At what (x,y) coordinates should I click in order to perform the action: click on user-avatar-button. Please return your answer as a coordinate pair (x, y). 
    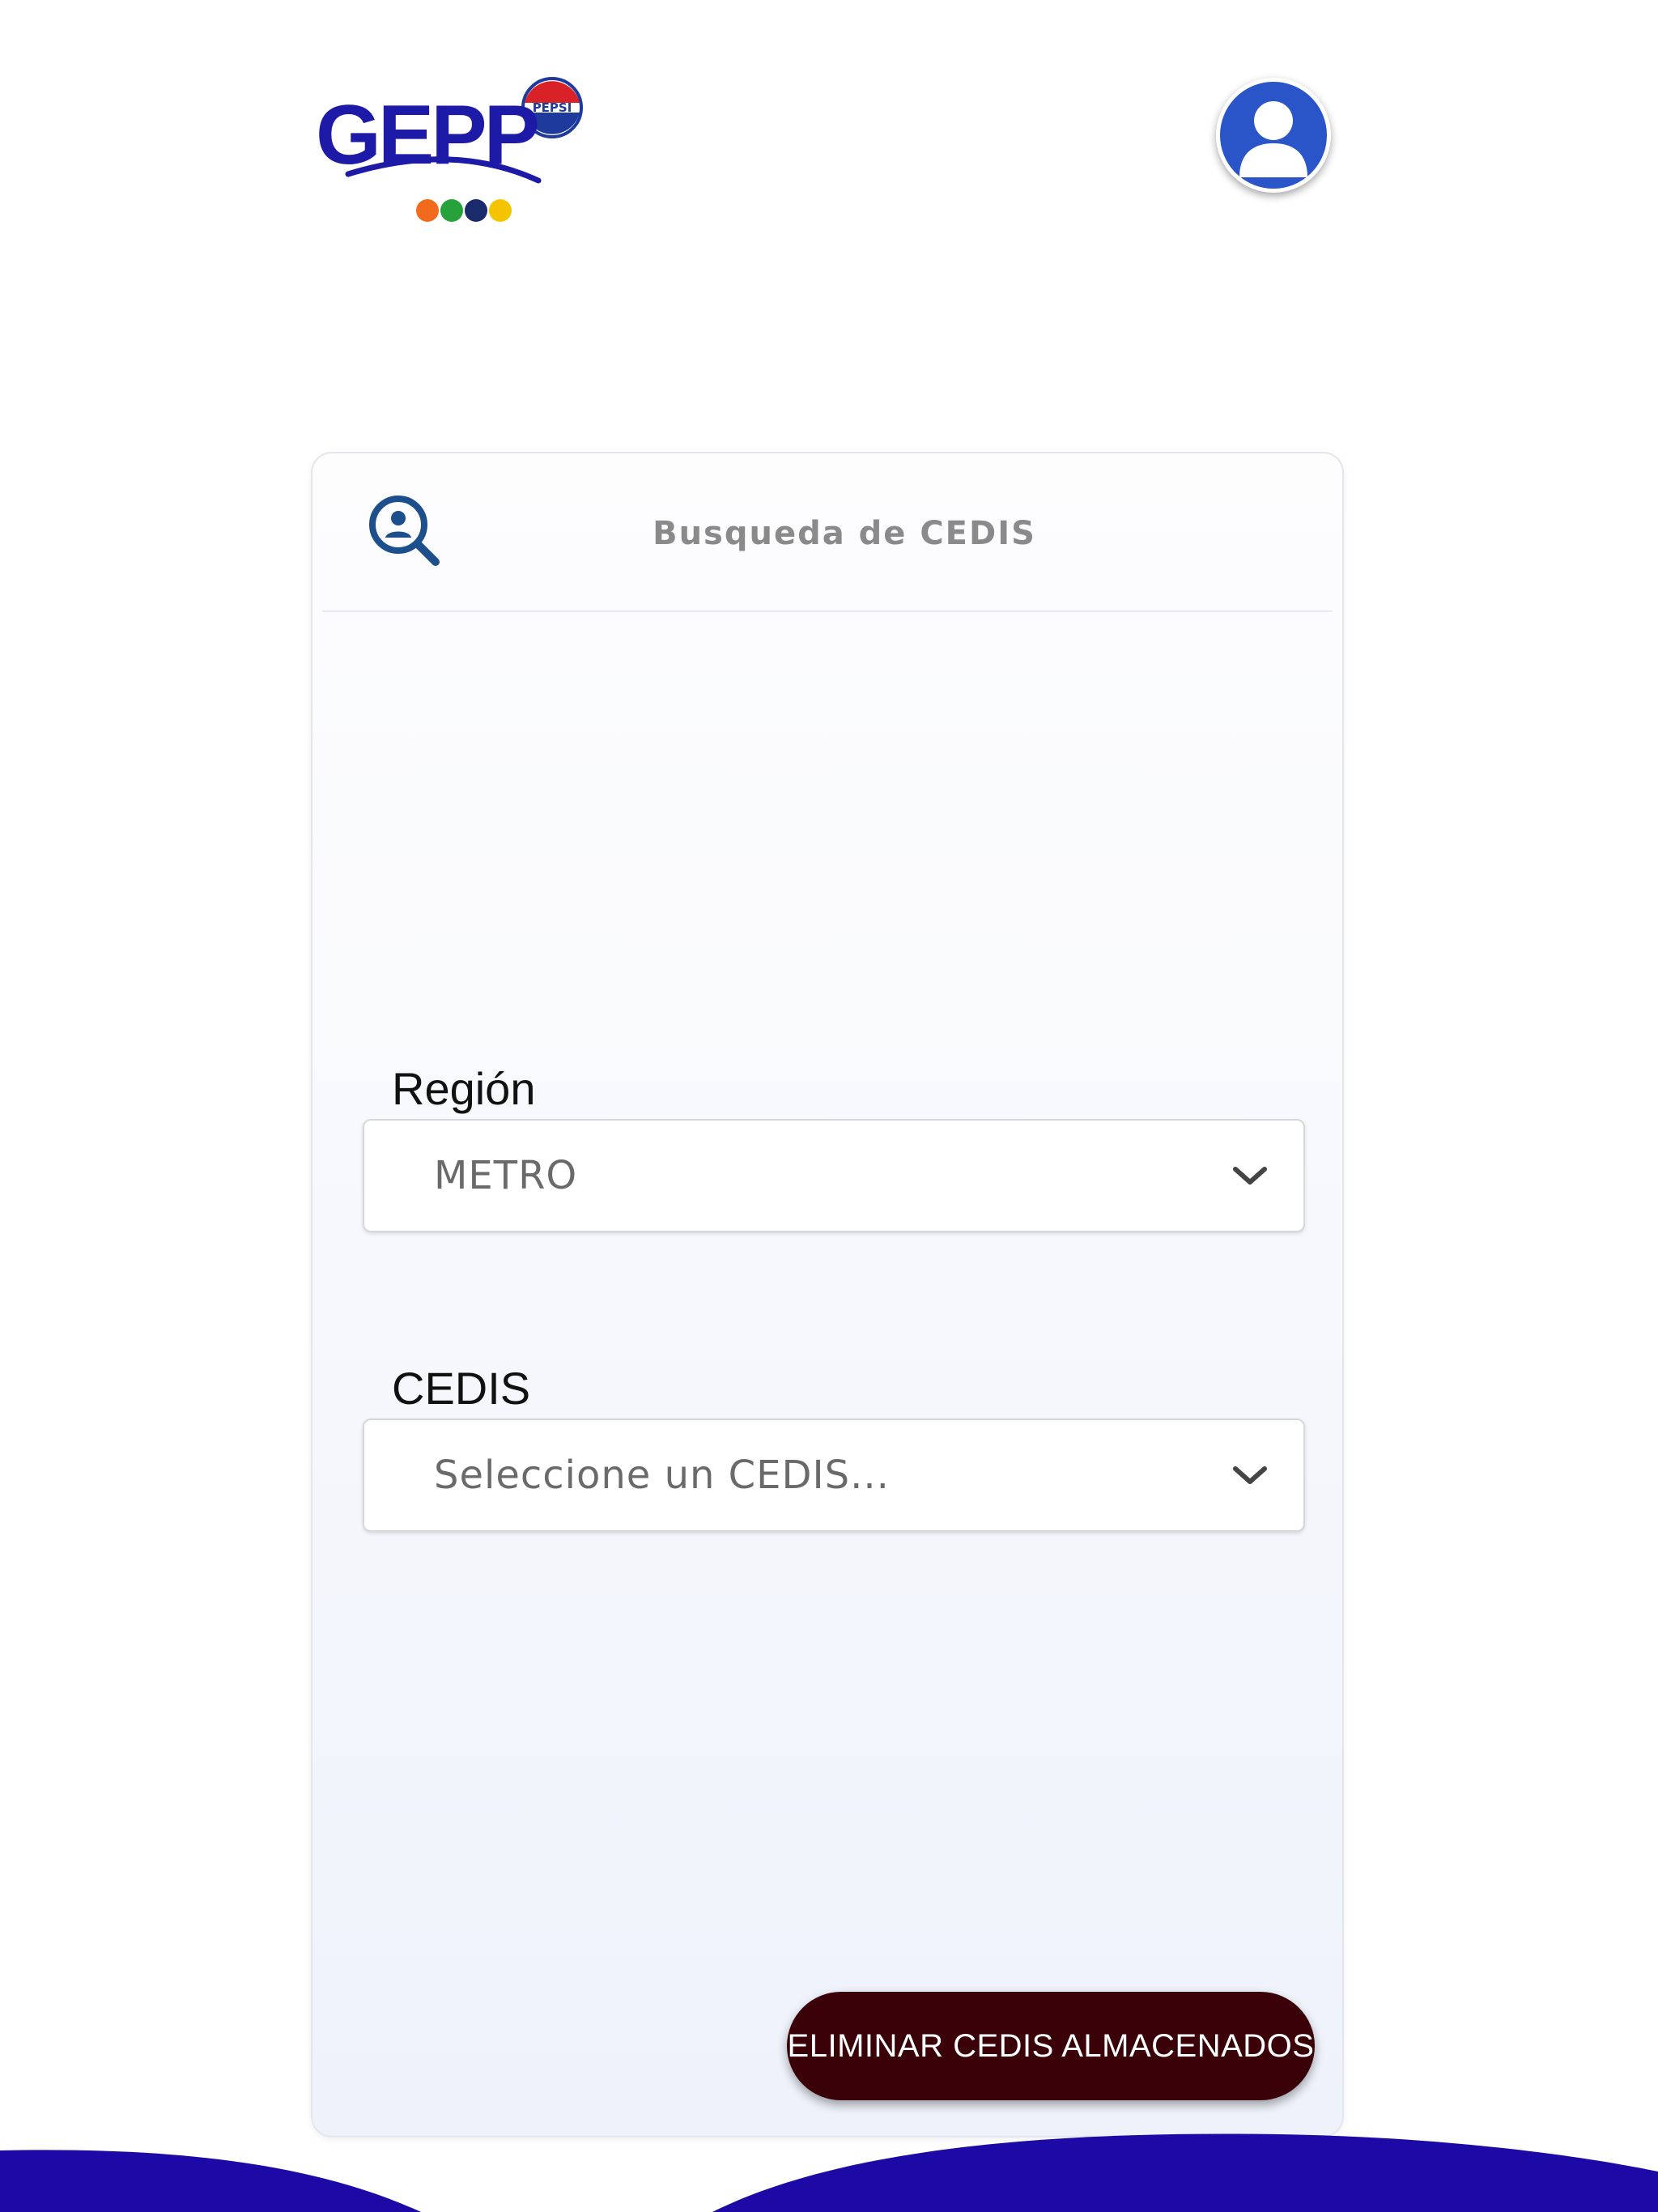
    Looking at the image, I should click on (1273, 136).